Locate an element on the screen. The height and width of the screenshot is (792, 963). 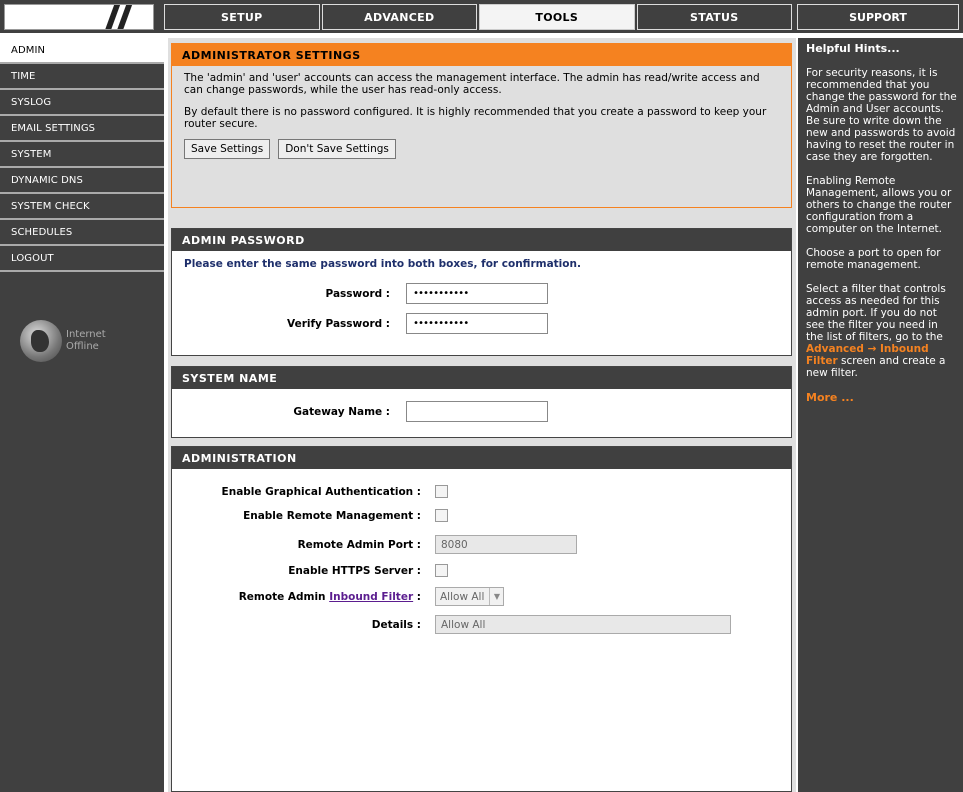
sidebar-item-time: TIME is located at coordinates (82, 77).